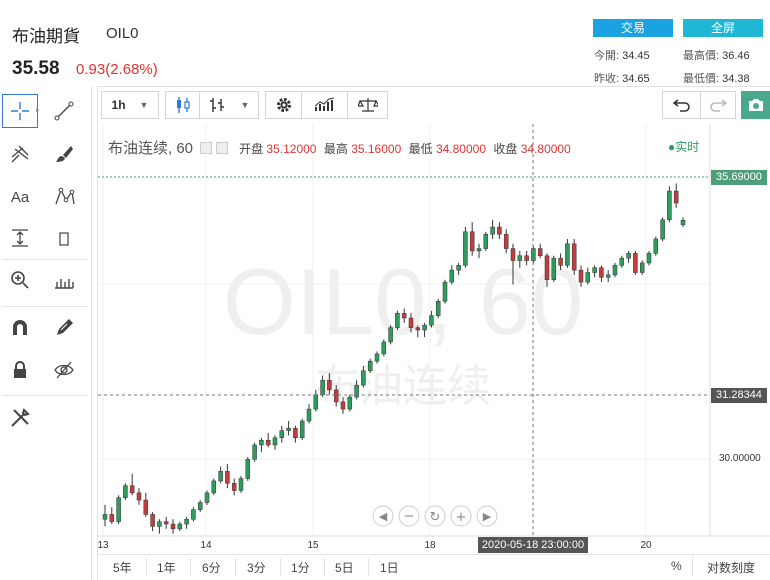  I want to click on time-tick-label: 20, so click(646, 545).